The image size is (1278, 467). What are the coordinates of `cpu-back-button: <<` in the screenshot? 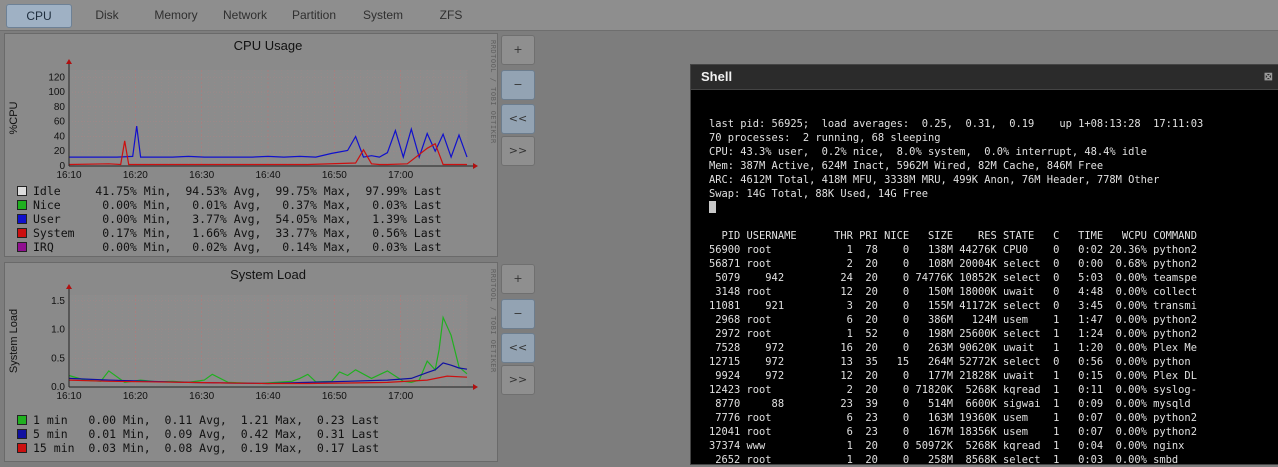 It's located at (518, 119).